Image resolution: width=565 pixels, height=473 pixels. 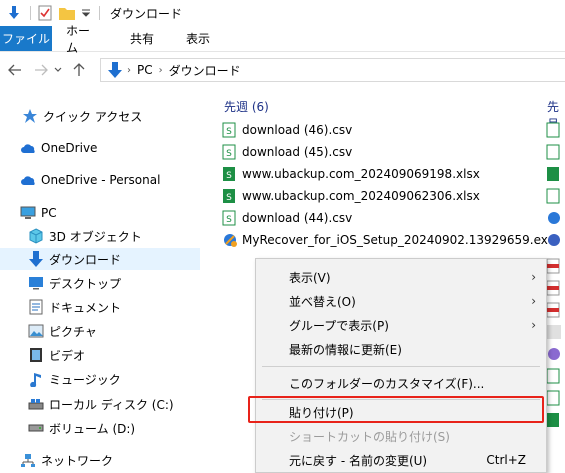 What do you see at coordinates (401, 325) in the screenshot?
I see `menu-item-group-by: グループで表示(P) ›` at bounding box center [401, 325].